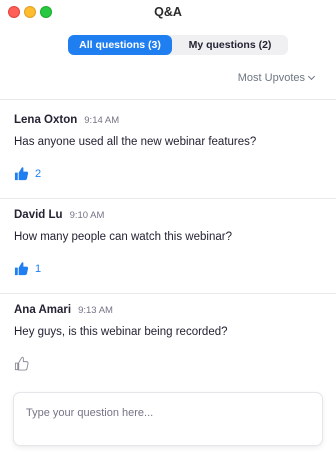 Image resolution: width=336 pixels, height=460 pixels. I want to click on chevron-down-icon, so click(311, 76).